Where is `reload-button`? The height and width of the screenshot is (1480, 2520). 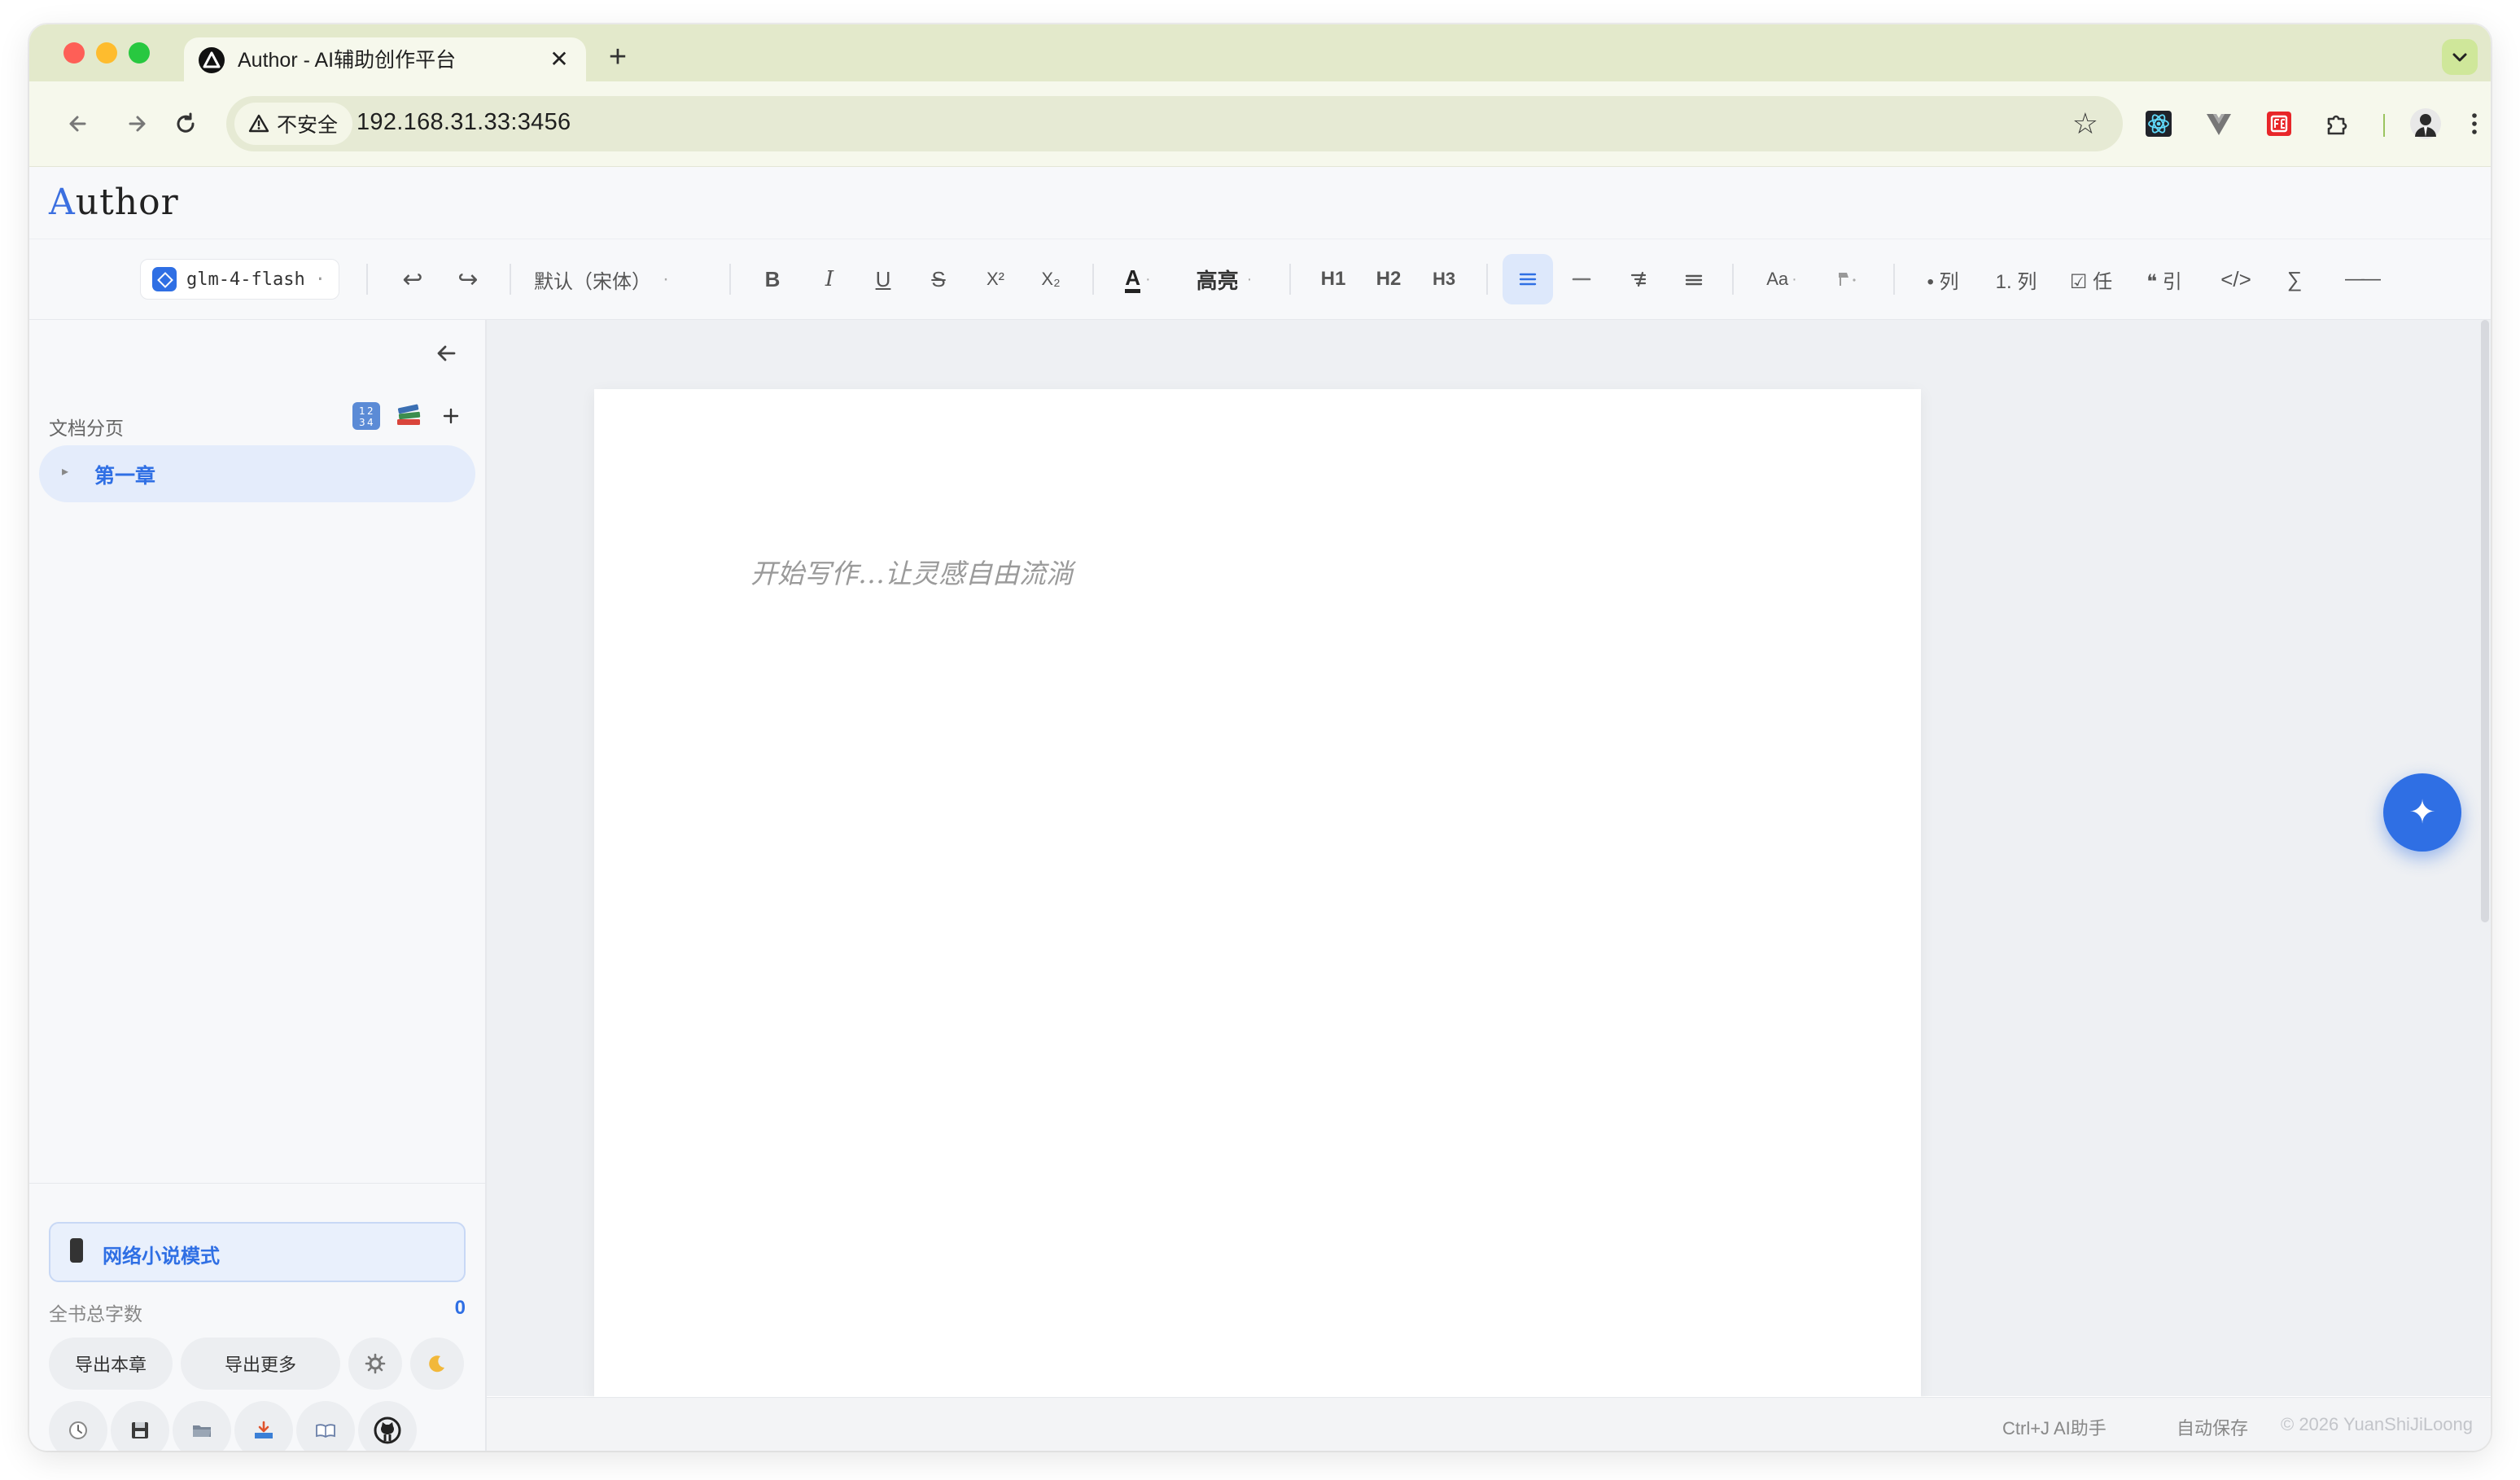 reload-button is located at coordinates (185, 124).